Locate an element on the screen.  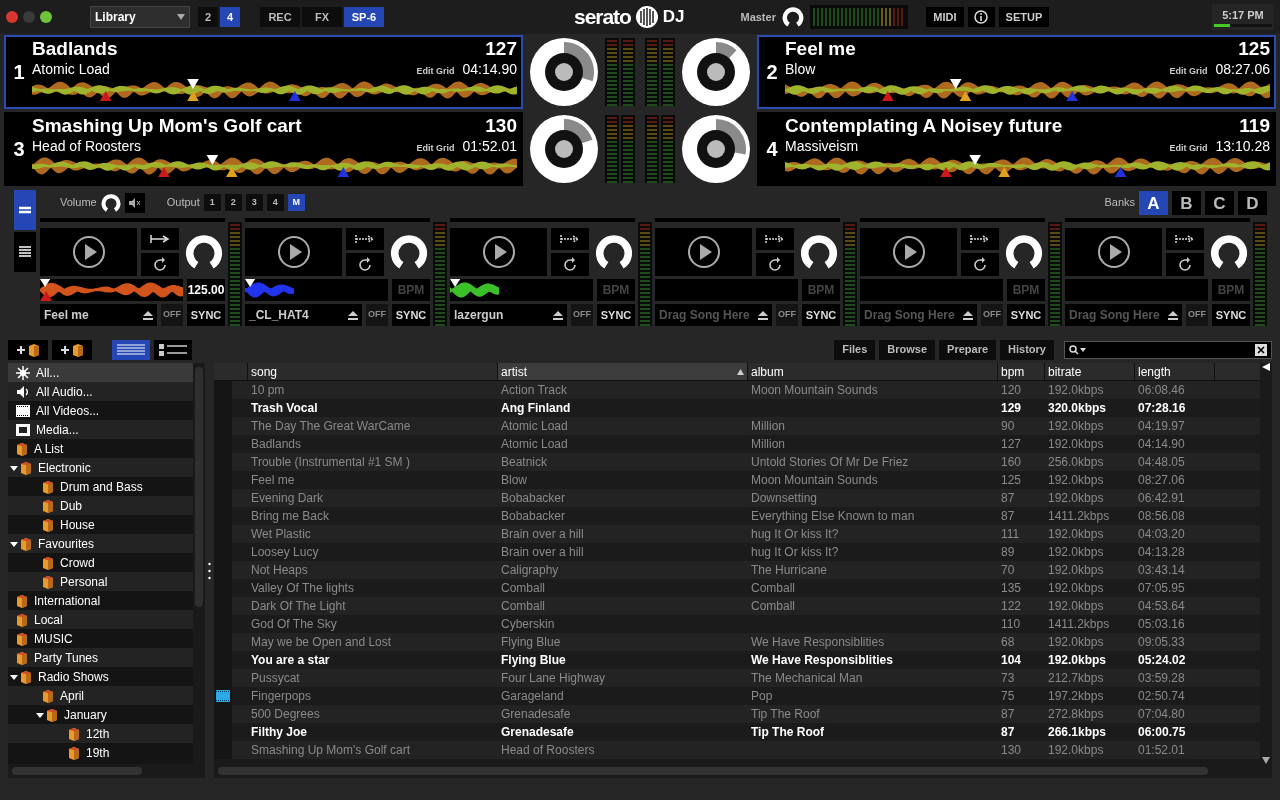
search-field is located at coordinates (1168, 349).